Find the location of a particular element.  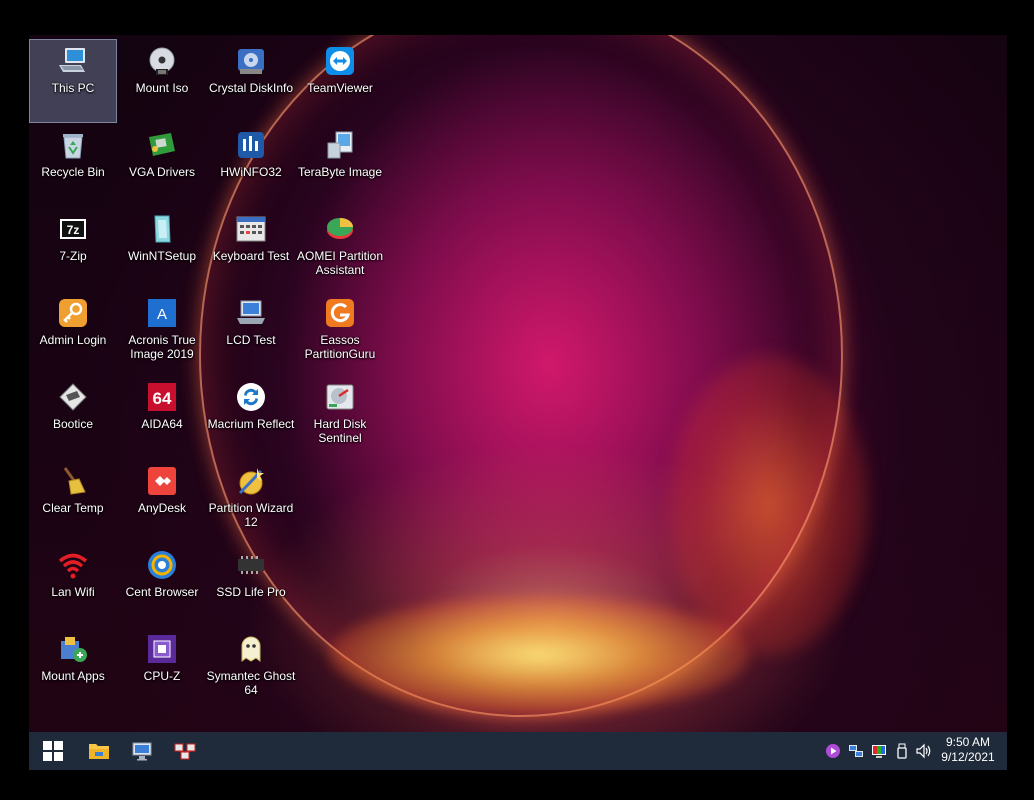

desktop-icon-partition-wizard-12: Partition Wizard 12 is located at coordinates (251, 501).